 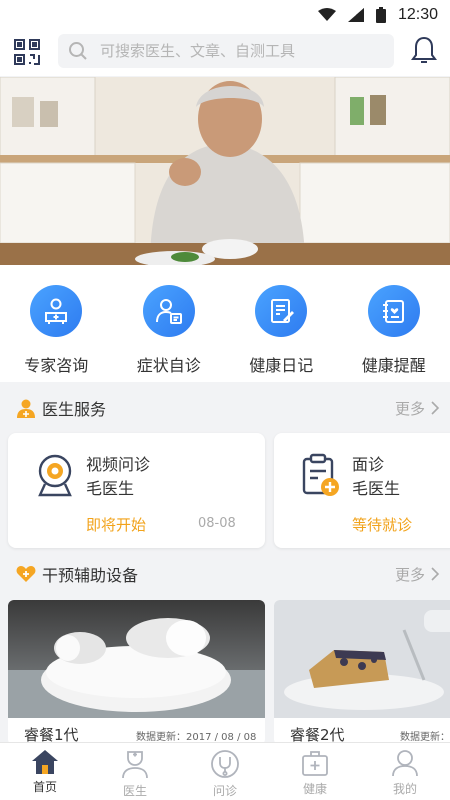 I want to click on wifi-icon, so click(x=326, y=14).